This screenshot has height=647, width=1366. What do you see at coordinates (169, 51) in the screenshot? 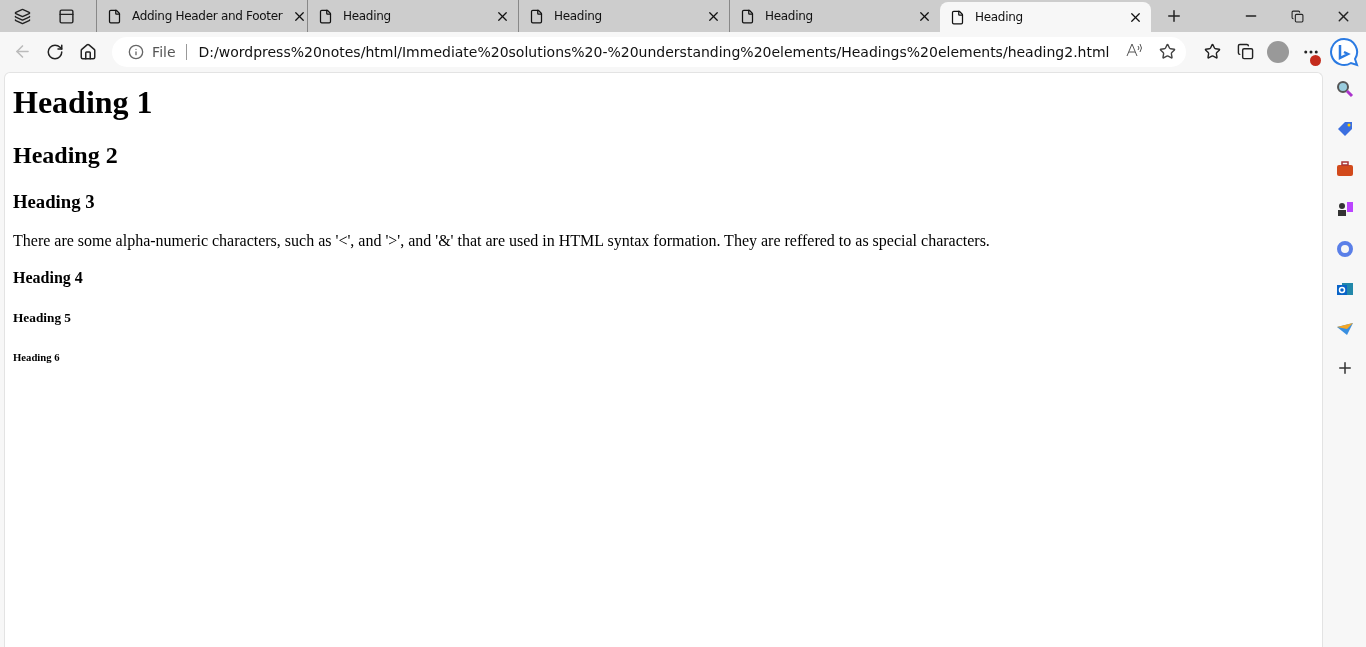
I see `scheme-label: File` at bounding box center [169, 51].